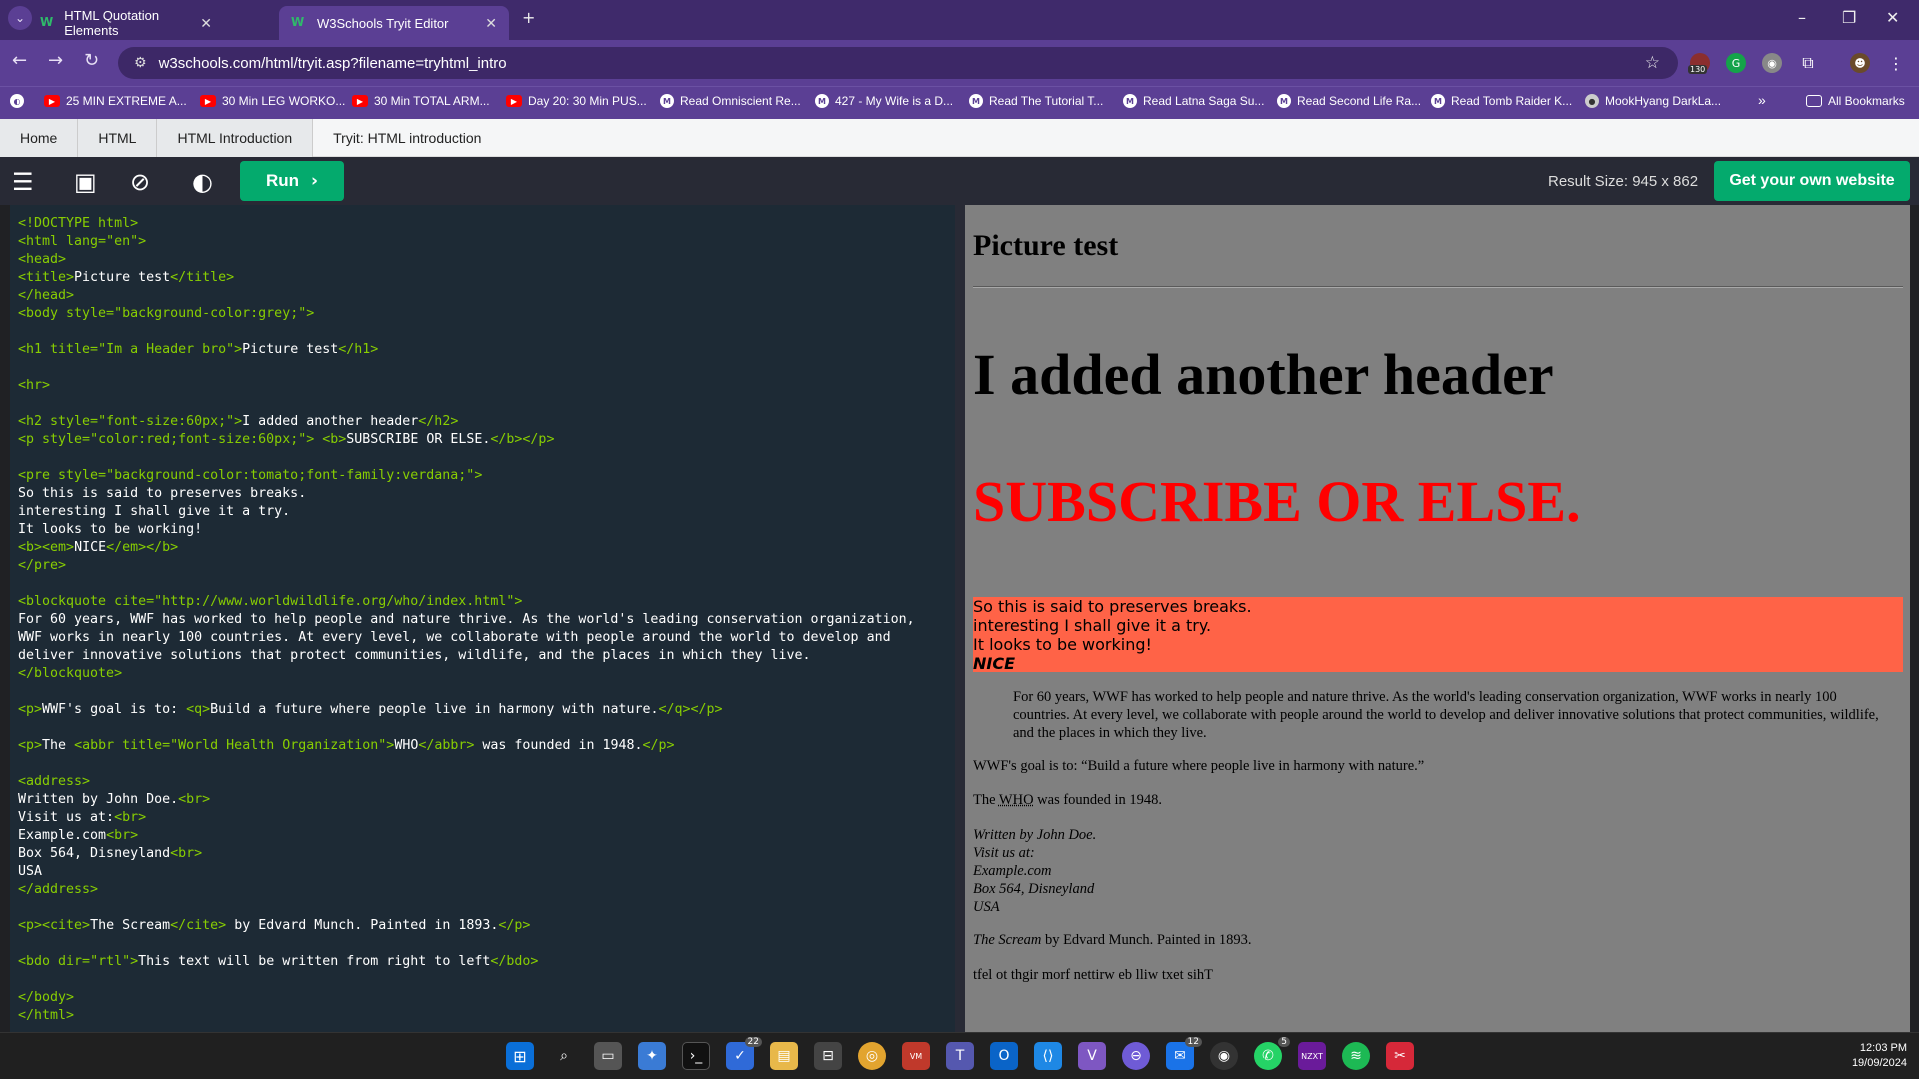  What do you see at coordinates (744, 1053) in the screenshot?
I see `tasks-icon: ✓ 22` at bounding box center [744, 1053].